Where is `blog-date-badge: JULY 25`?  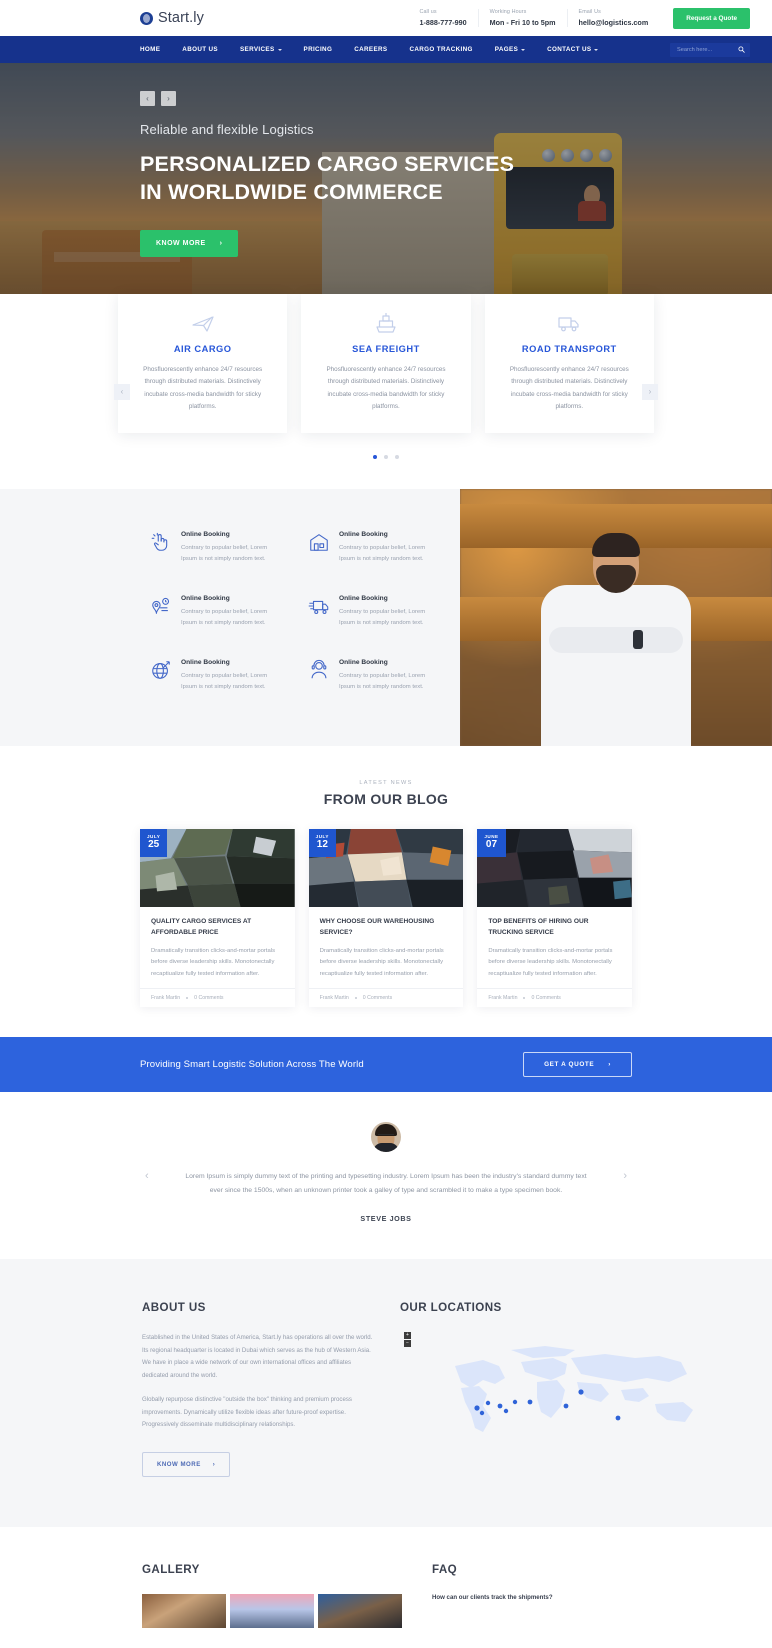 blog-date-badge: JULY 25 is located at coordinates (154, 843).